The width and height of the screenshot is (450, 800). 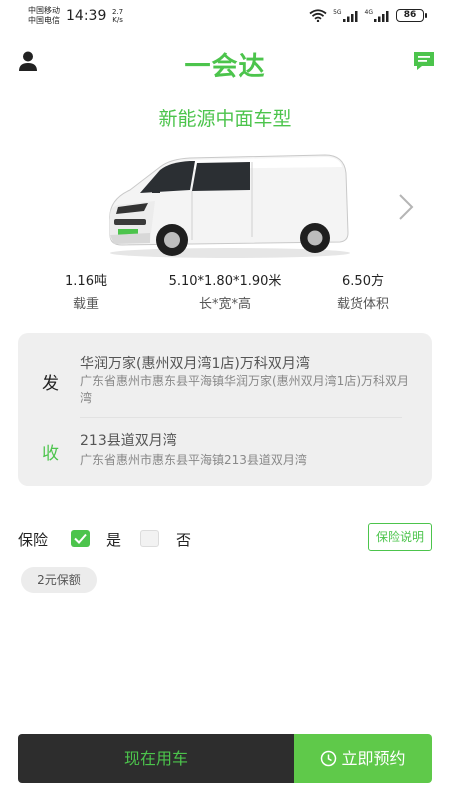 What do you see at coordinates (363, 291) in the screenshot?
I see `spec-volume: 6.50方 载货体积` at bounding box center [363, 291].